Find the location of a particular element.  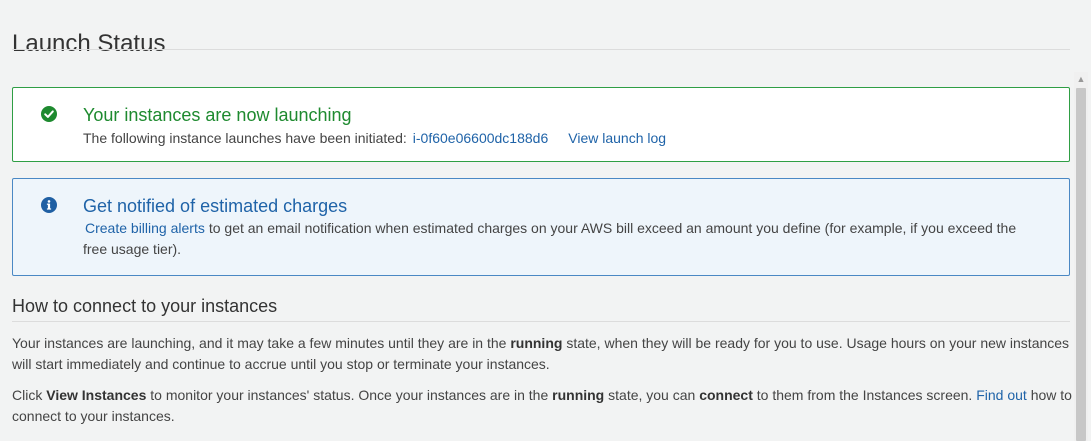

section-divider is located at coordinates (541, 321).